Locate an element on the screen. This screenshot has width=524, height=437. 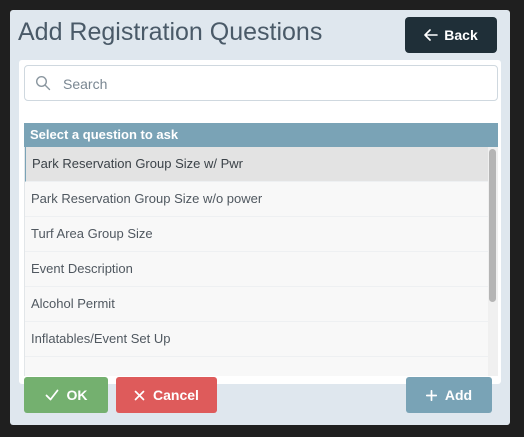
list-scrollbar is located at coordinates (493, 261).